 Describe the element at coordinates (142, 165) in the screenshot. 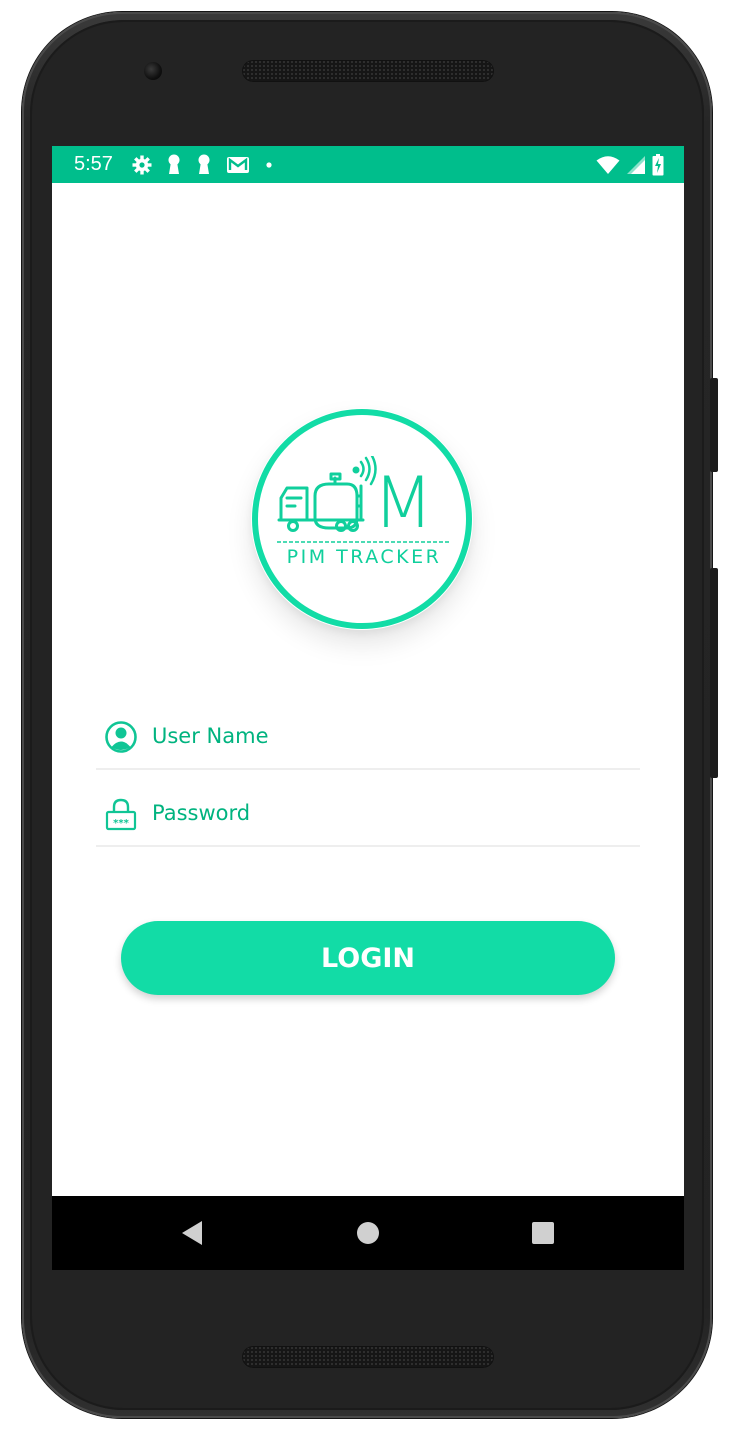

I see `settings-icon` at that location.